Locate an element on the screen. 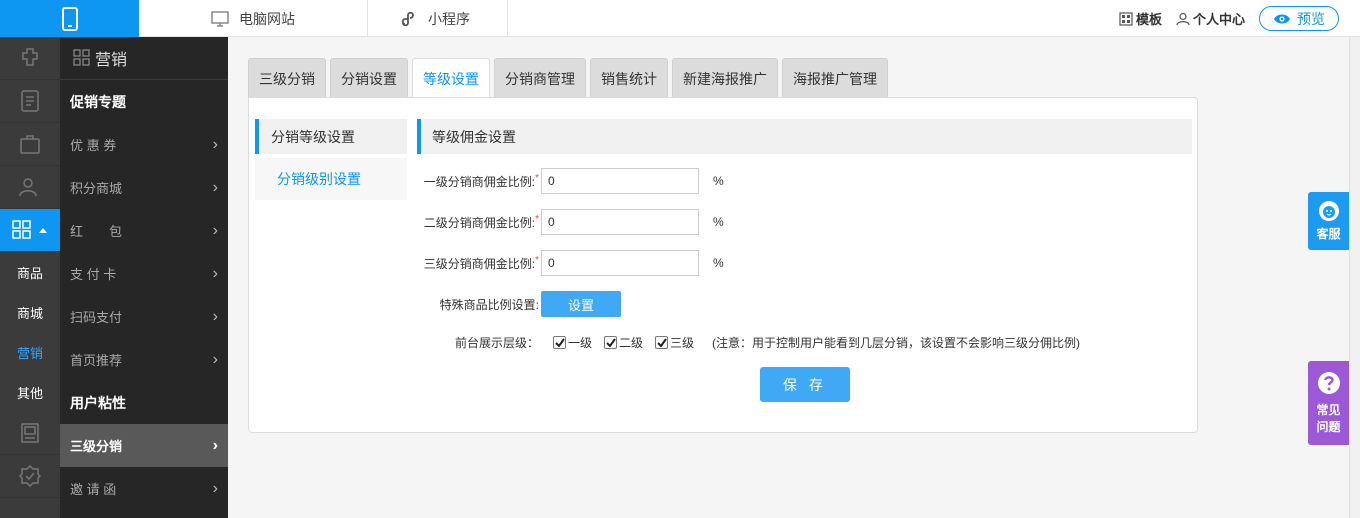 This screenshot has width=1360, height=518. customer-service-button: 客服 is located at coordinates (1328, 221).